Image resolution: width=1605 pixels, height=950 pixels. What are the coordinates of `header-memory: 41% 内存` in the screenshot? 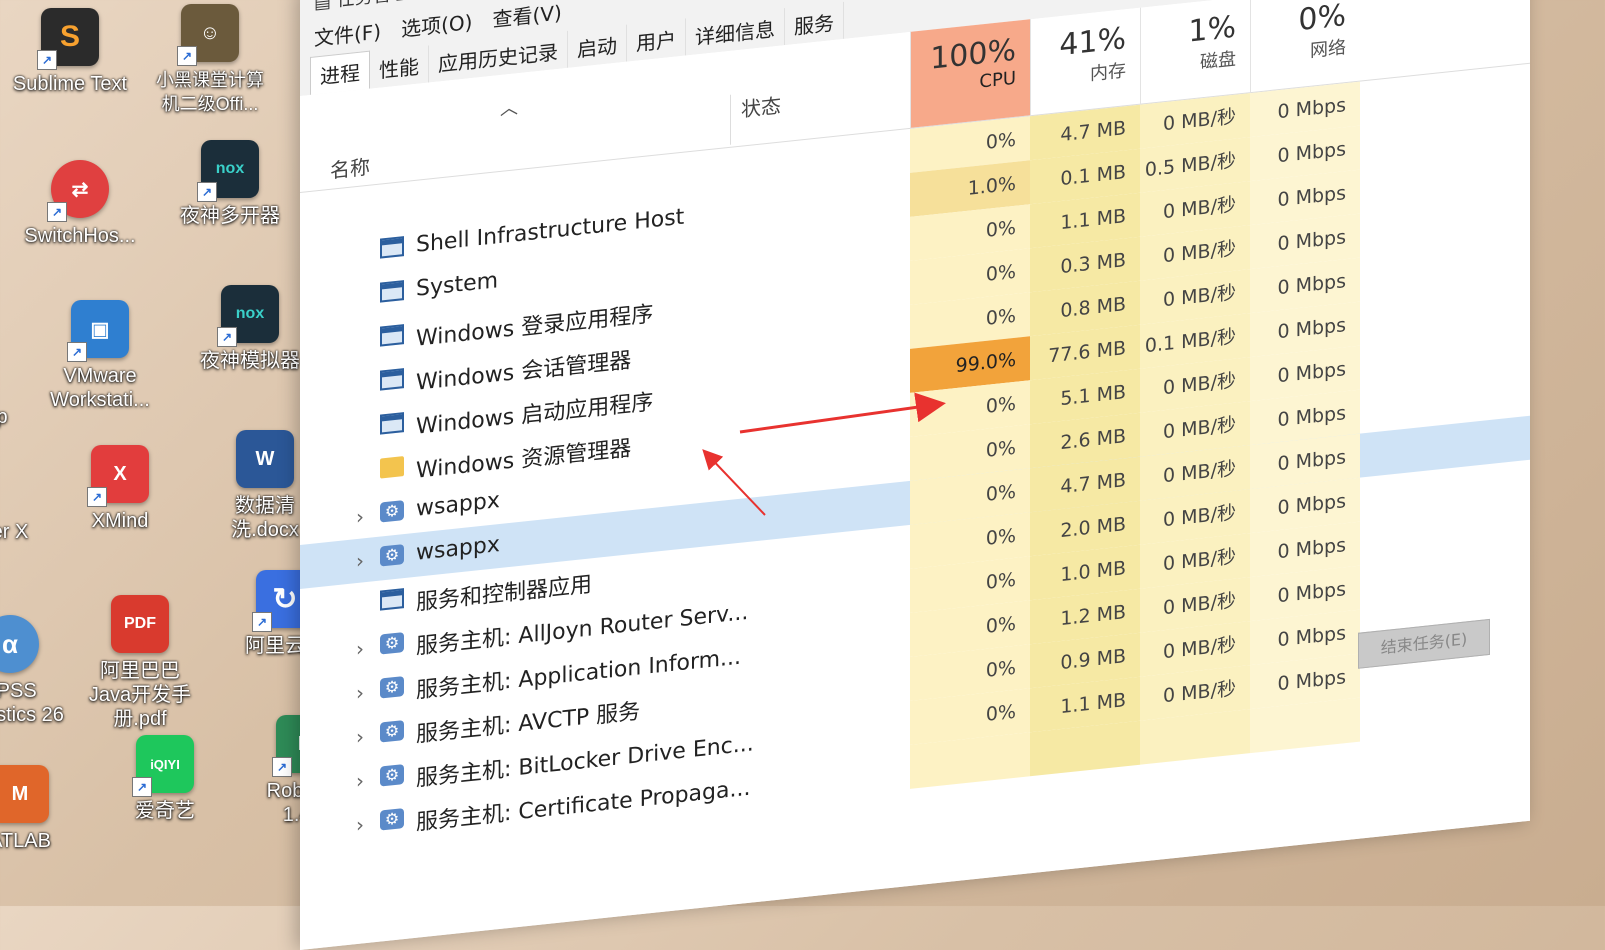 It's located at (1085, 61).